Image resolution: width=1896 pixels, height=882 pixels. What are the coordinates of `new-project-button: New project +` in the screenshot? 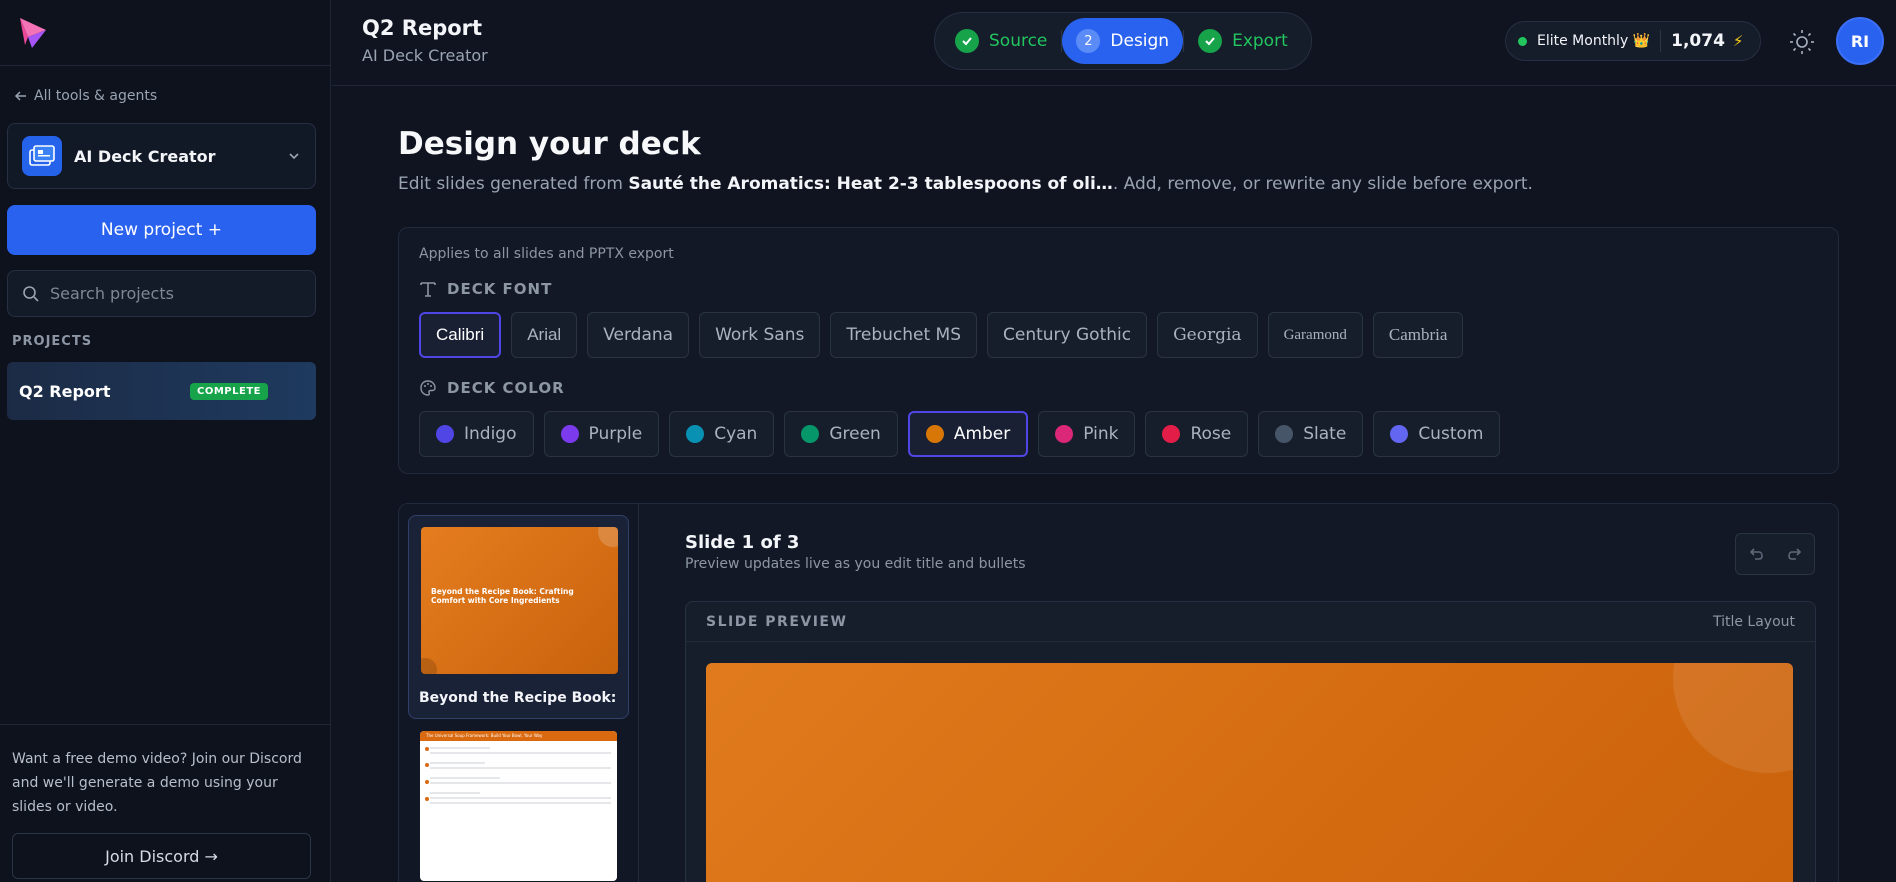 It's located at (161, 230).